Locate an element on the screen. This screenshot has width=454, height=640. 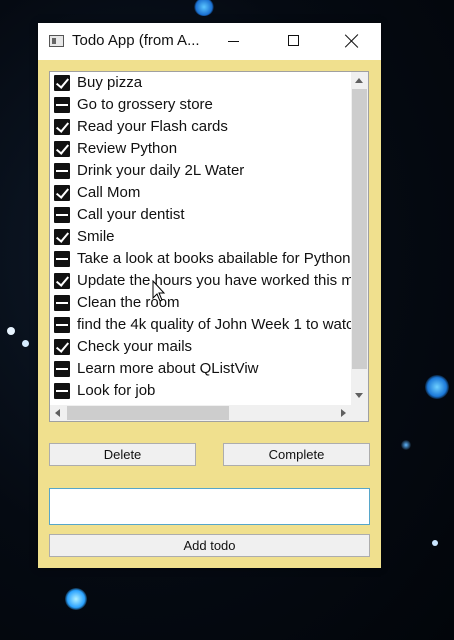
list-item-label: Update the hours you have worked this mo is located at coordinates (214, 280).